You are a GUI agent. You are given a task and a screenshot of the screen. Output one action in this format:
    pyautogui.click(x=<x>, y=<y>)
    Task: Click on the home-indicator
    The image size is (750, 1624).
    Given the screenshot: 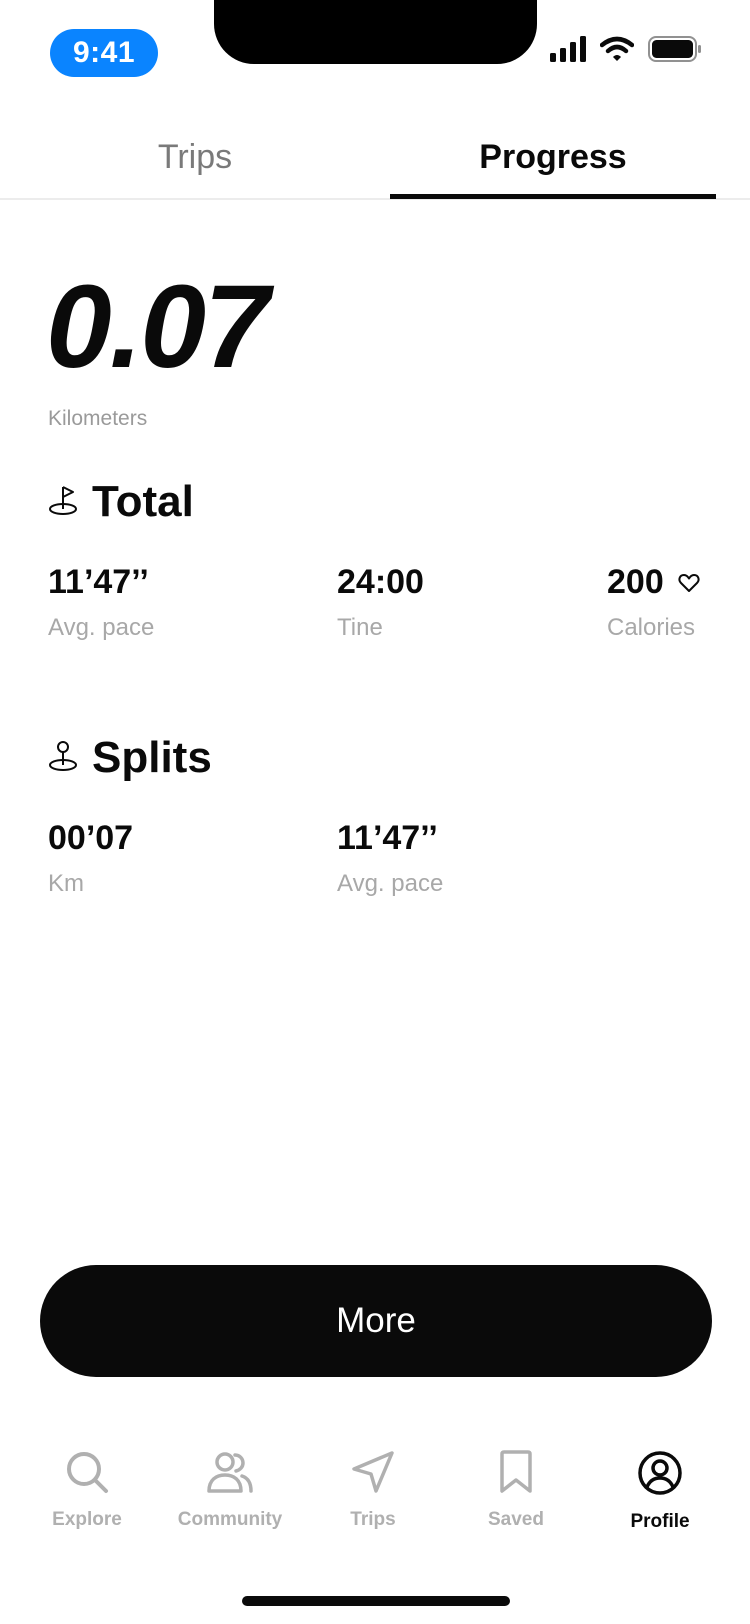 What is the action you would take?
    pyautogui.click(x=376, y=1601)
    